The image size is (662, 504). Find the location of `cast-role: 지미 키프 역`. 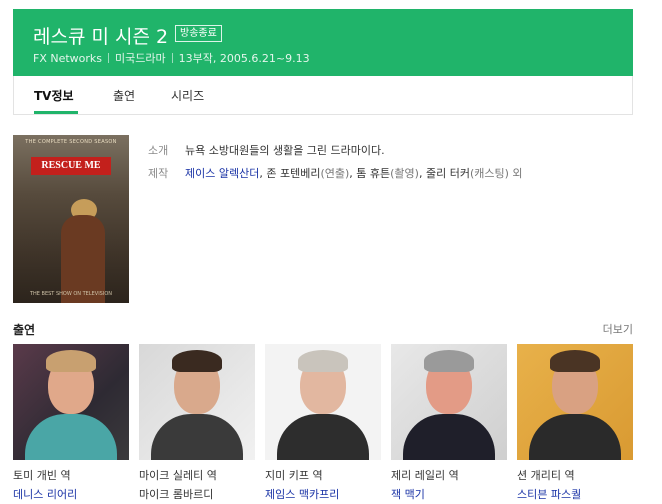

cast-role: 지미 키프 역 is located at coordinates (294, 475).